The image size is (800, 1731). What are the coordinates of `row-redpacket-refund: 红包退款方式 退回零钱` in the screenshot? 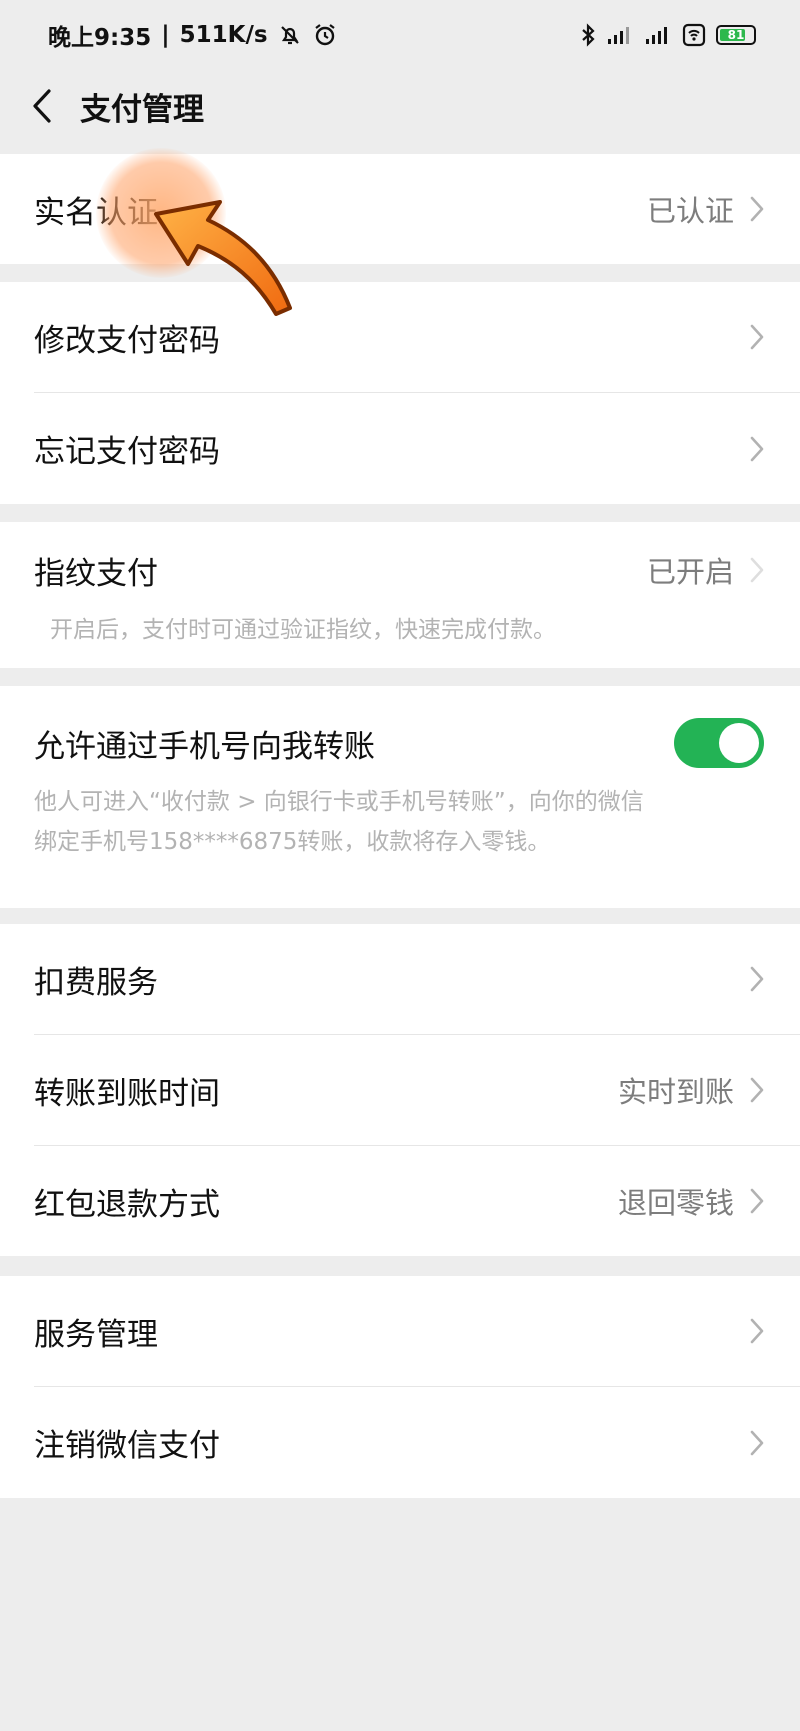 It's located at (400, 1201).